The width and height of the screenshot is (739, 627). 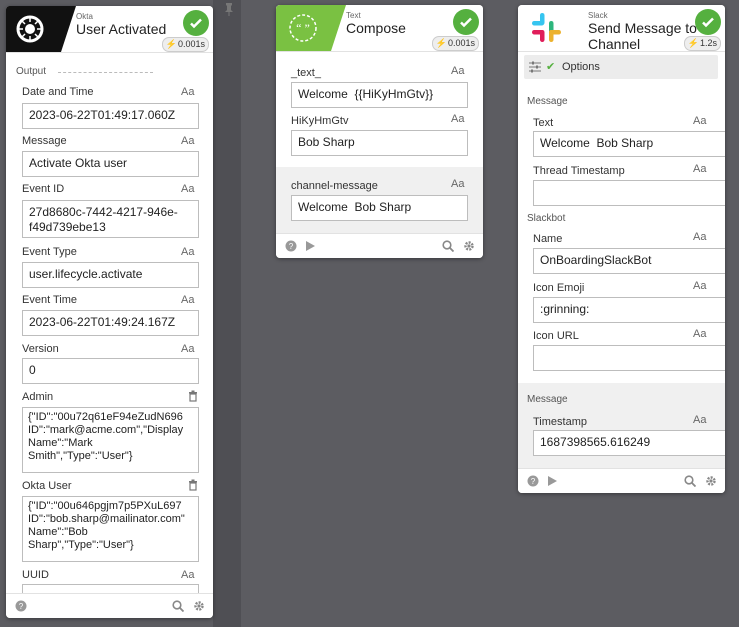 I want to click on field-label-icon-emoji: Icon Emoji, so click(x=559, y=288).